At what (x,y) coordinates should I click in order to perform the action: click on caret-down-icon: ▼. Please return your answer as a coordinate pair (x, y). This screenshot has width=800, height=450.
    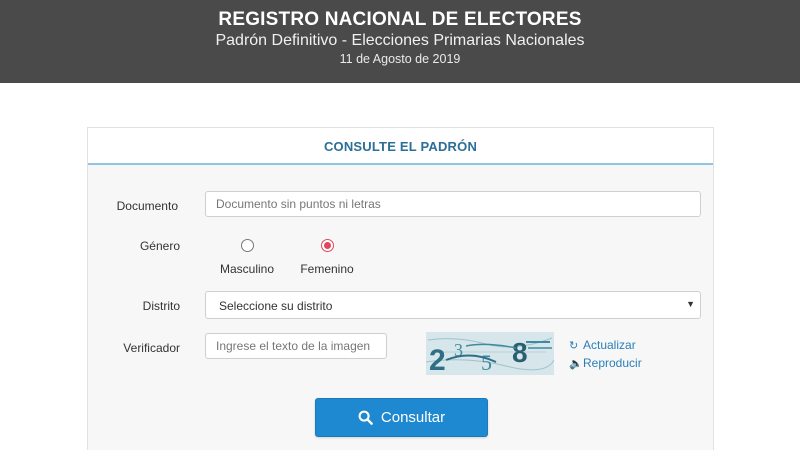
    Looking at the image, I should click on (690, 304).